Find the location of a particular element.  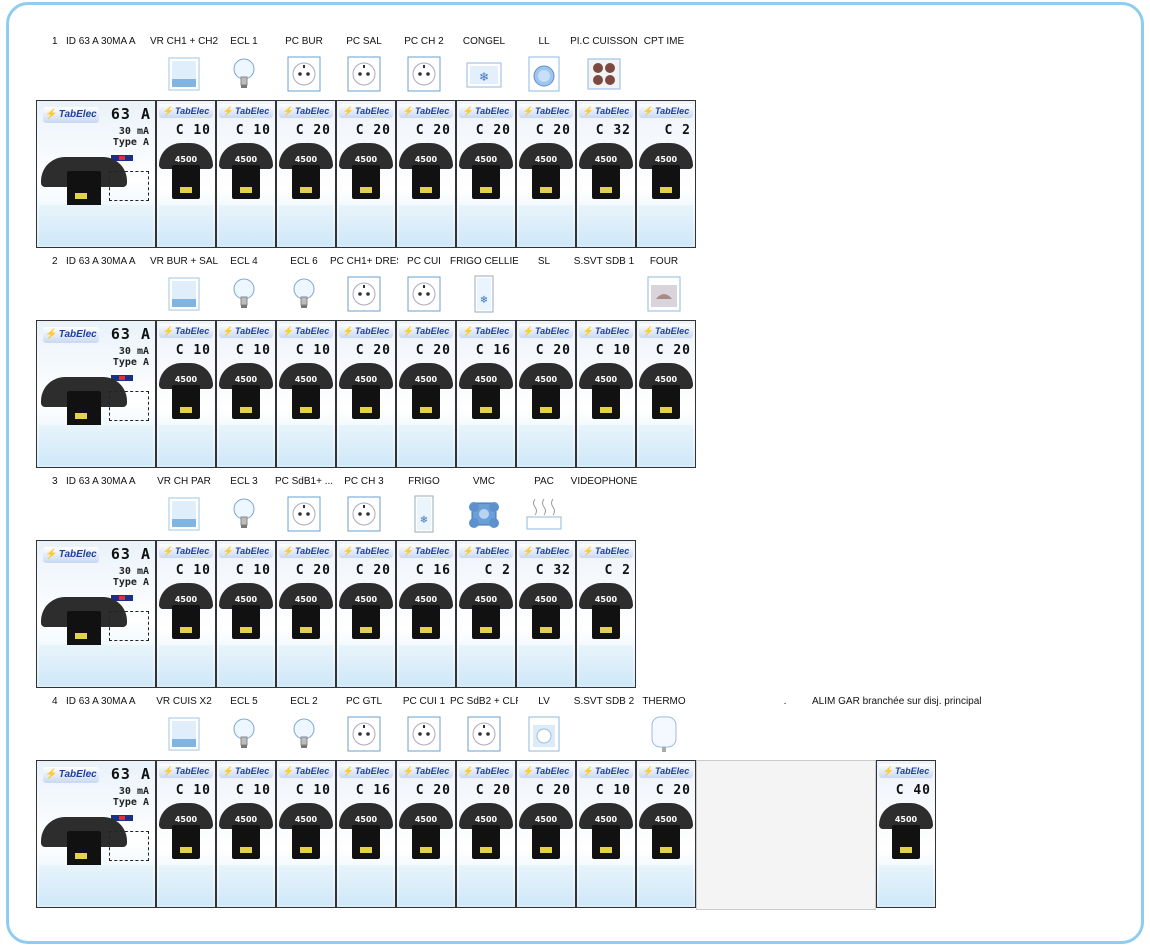

id-ma: 30 mA is located at coordinates (133, 791).